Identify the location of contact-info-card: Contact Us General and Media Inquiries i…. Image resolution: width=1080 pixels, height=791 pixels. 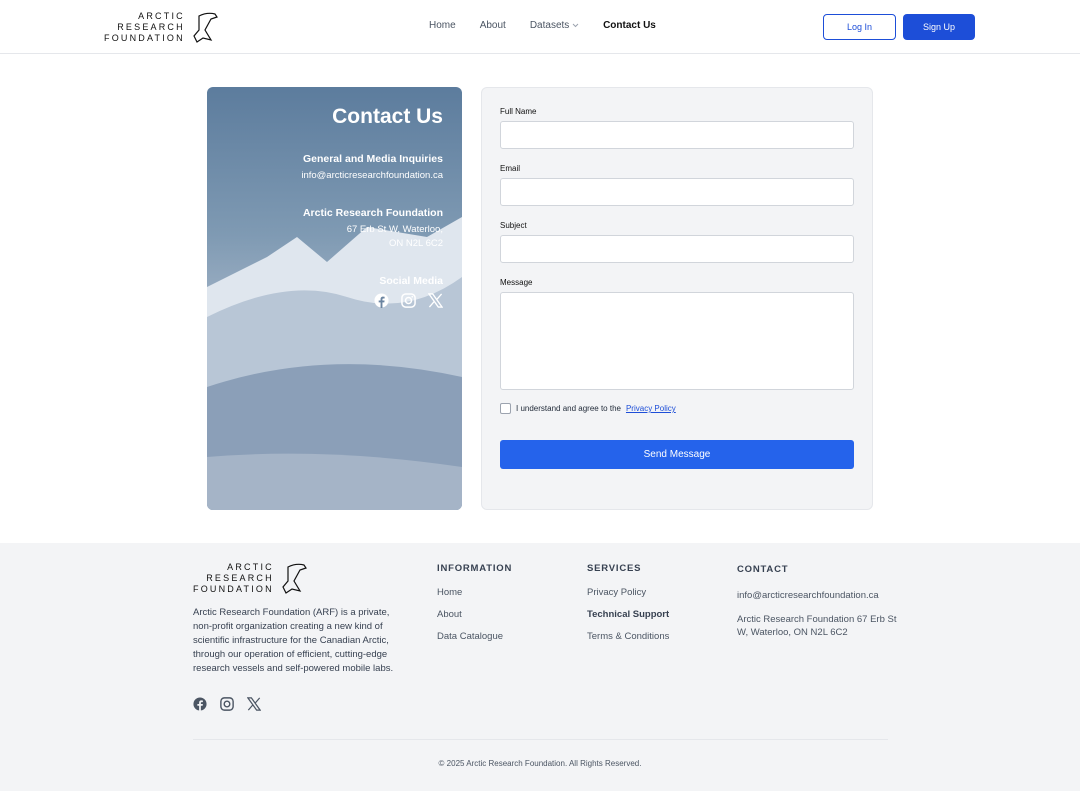
(334, 298).